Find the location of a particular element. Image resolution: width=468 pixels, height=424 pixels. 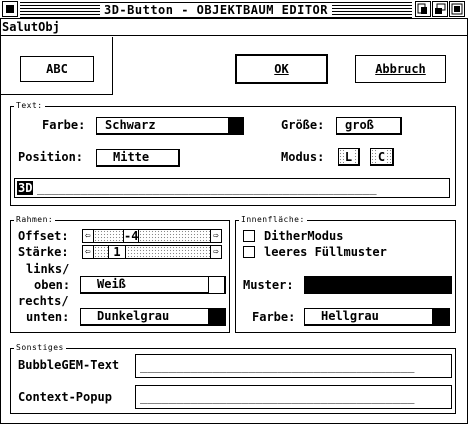

left-top-label-2: oben: is located at coordinates (52, 285).